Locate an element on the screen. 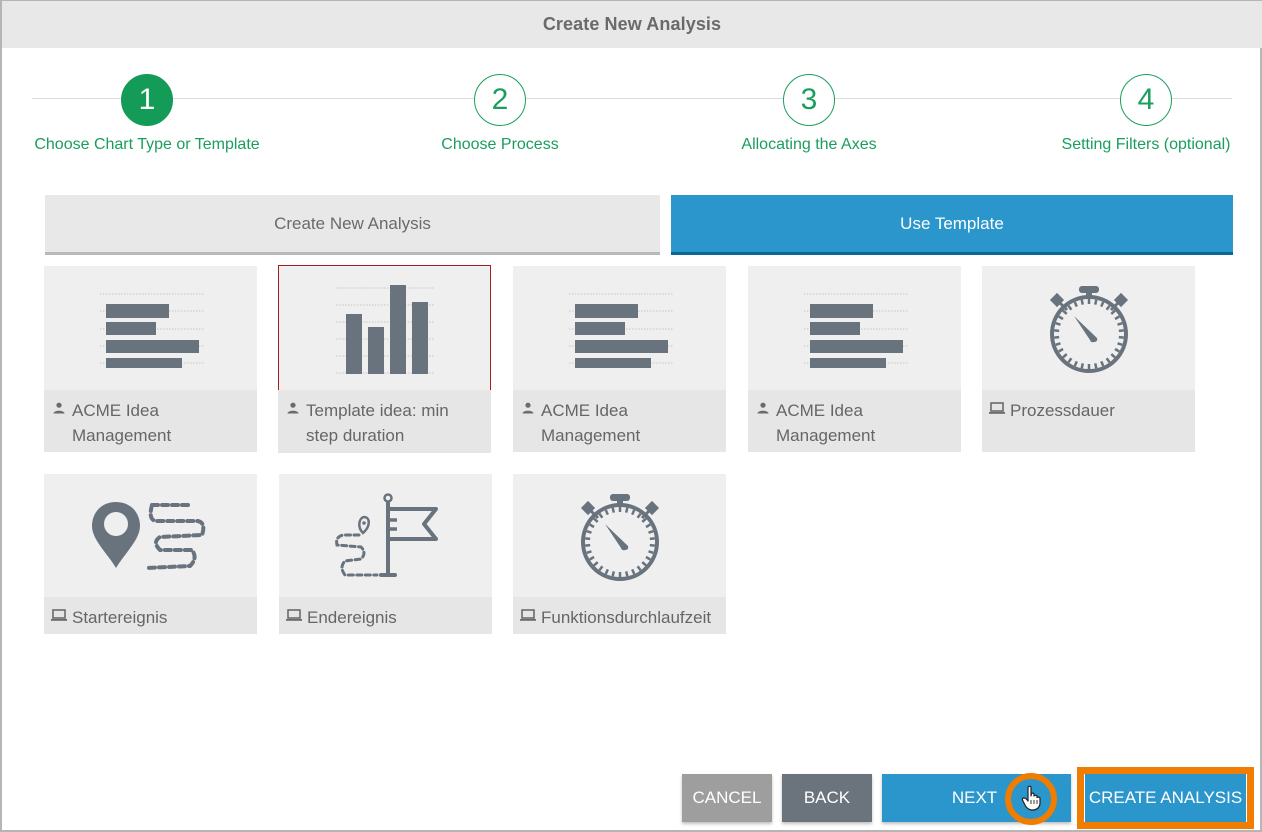  template-card: Endereignis is located at coordinates (385, 554).